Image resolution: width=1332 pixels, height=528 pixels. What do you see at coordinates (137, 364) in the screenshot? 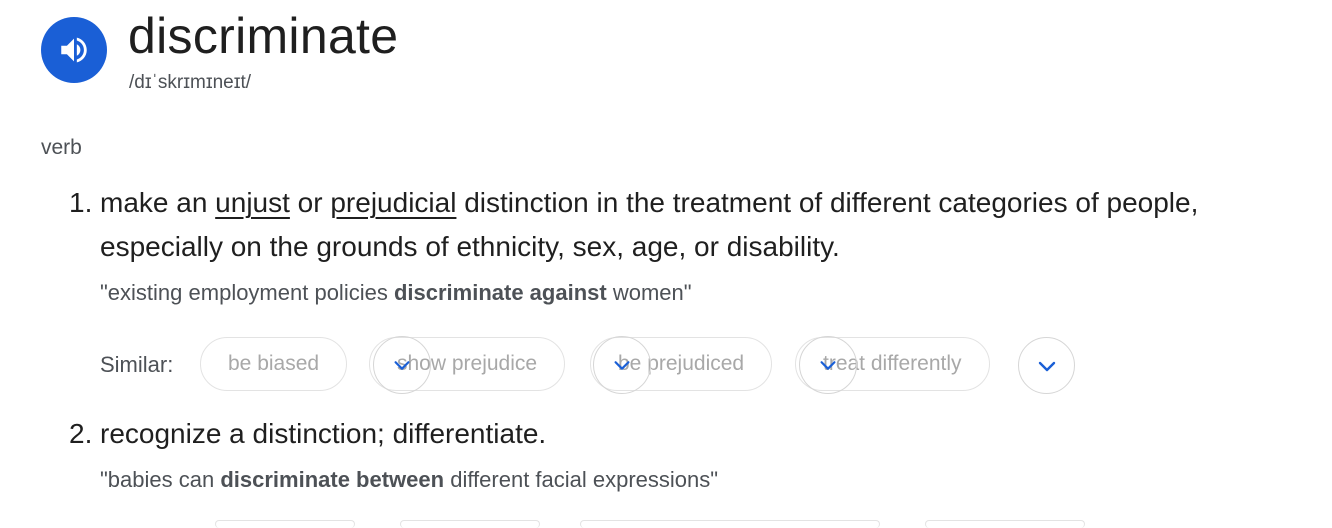
I see `similar-label: Similar:` at bounding box center [137, 364].